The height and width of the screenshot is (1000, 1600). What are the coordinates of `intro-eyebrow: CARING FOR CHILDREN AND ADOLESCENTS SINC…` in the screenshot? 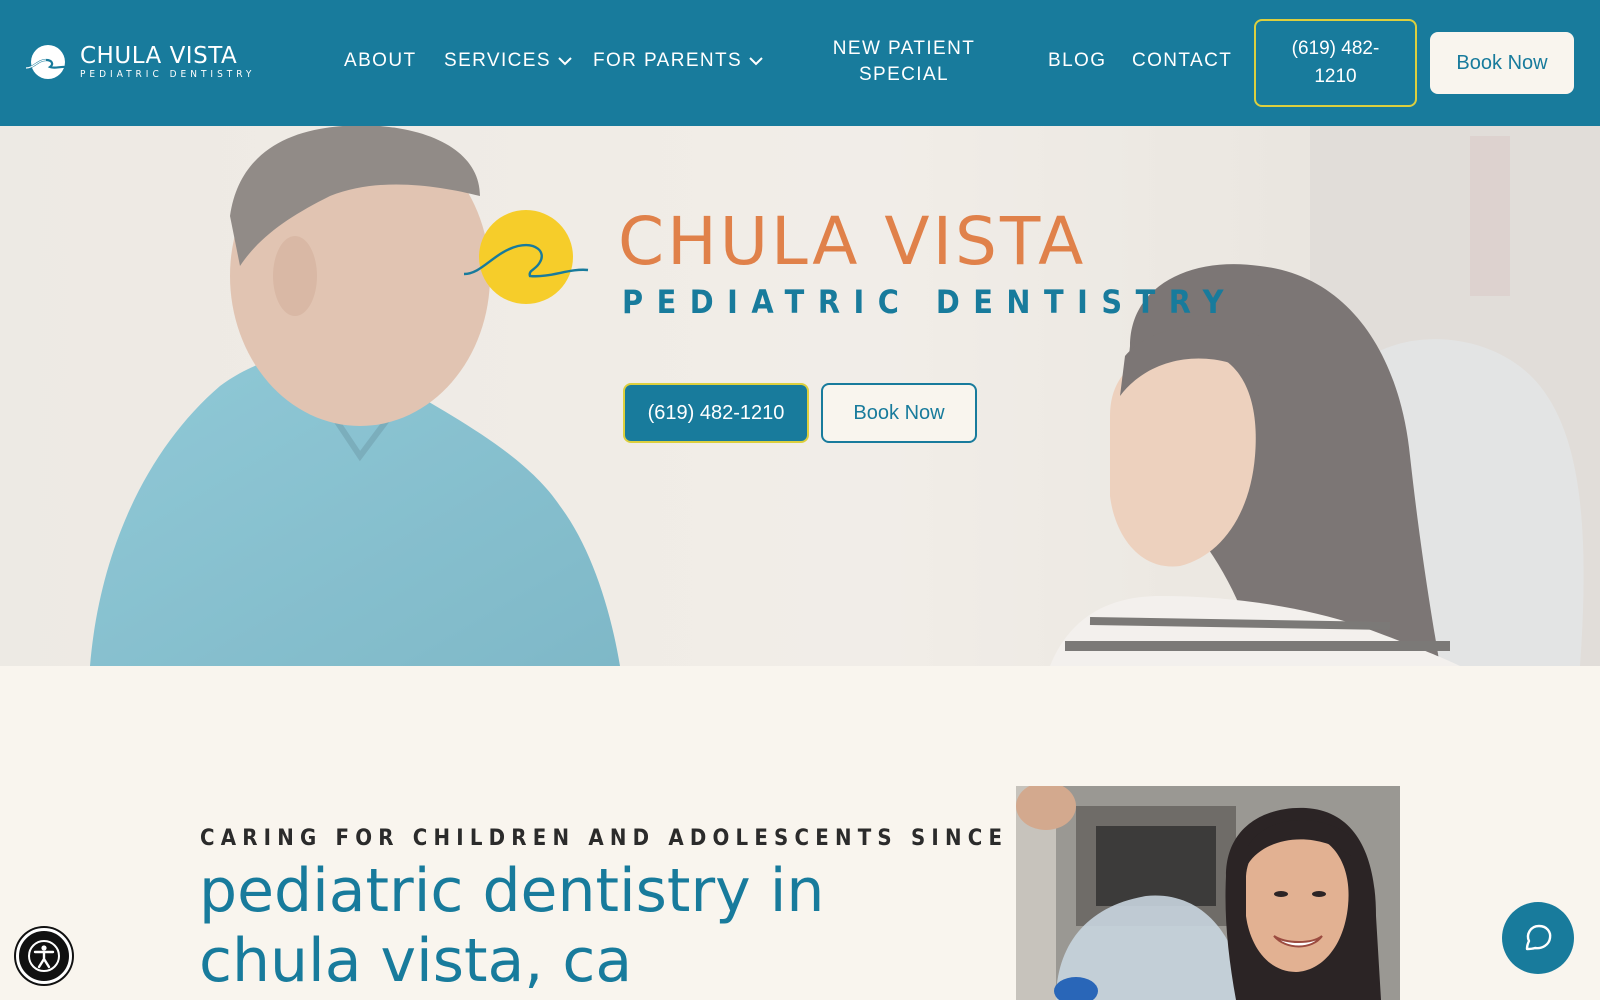 It's located at (651, 838).